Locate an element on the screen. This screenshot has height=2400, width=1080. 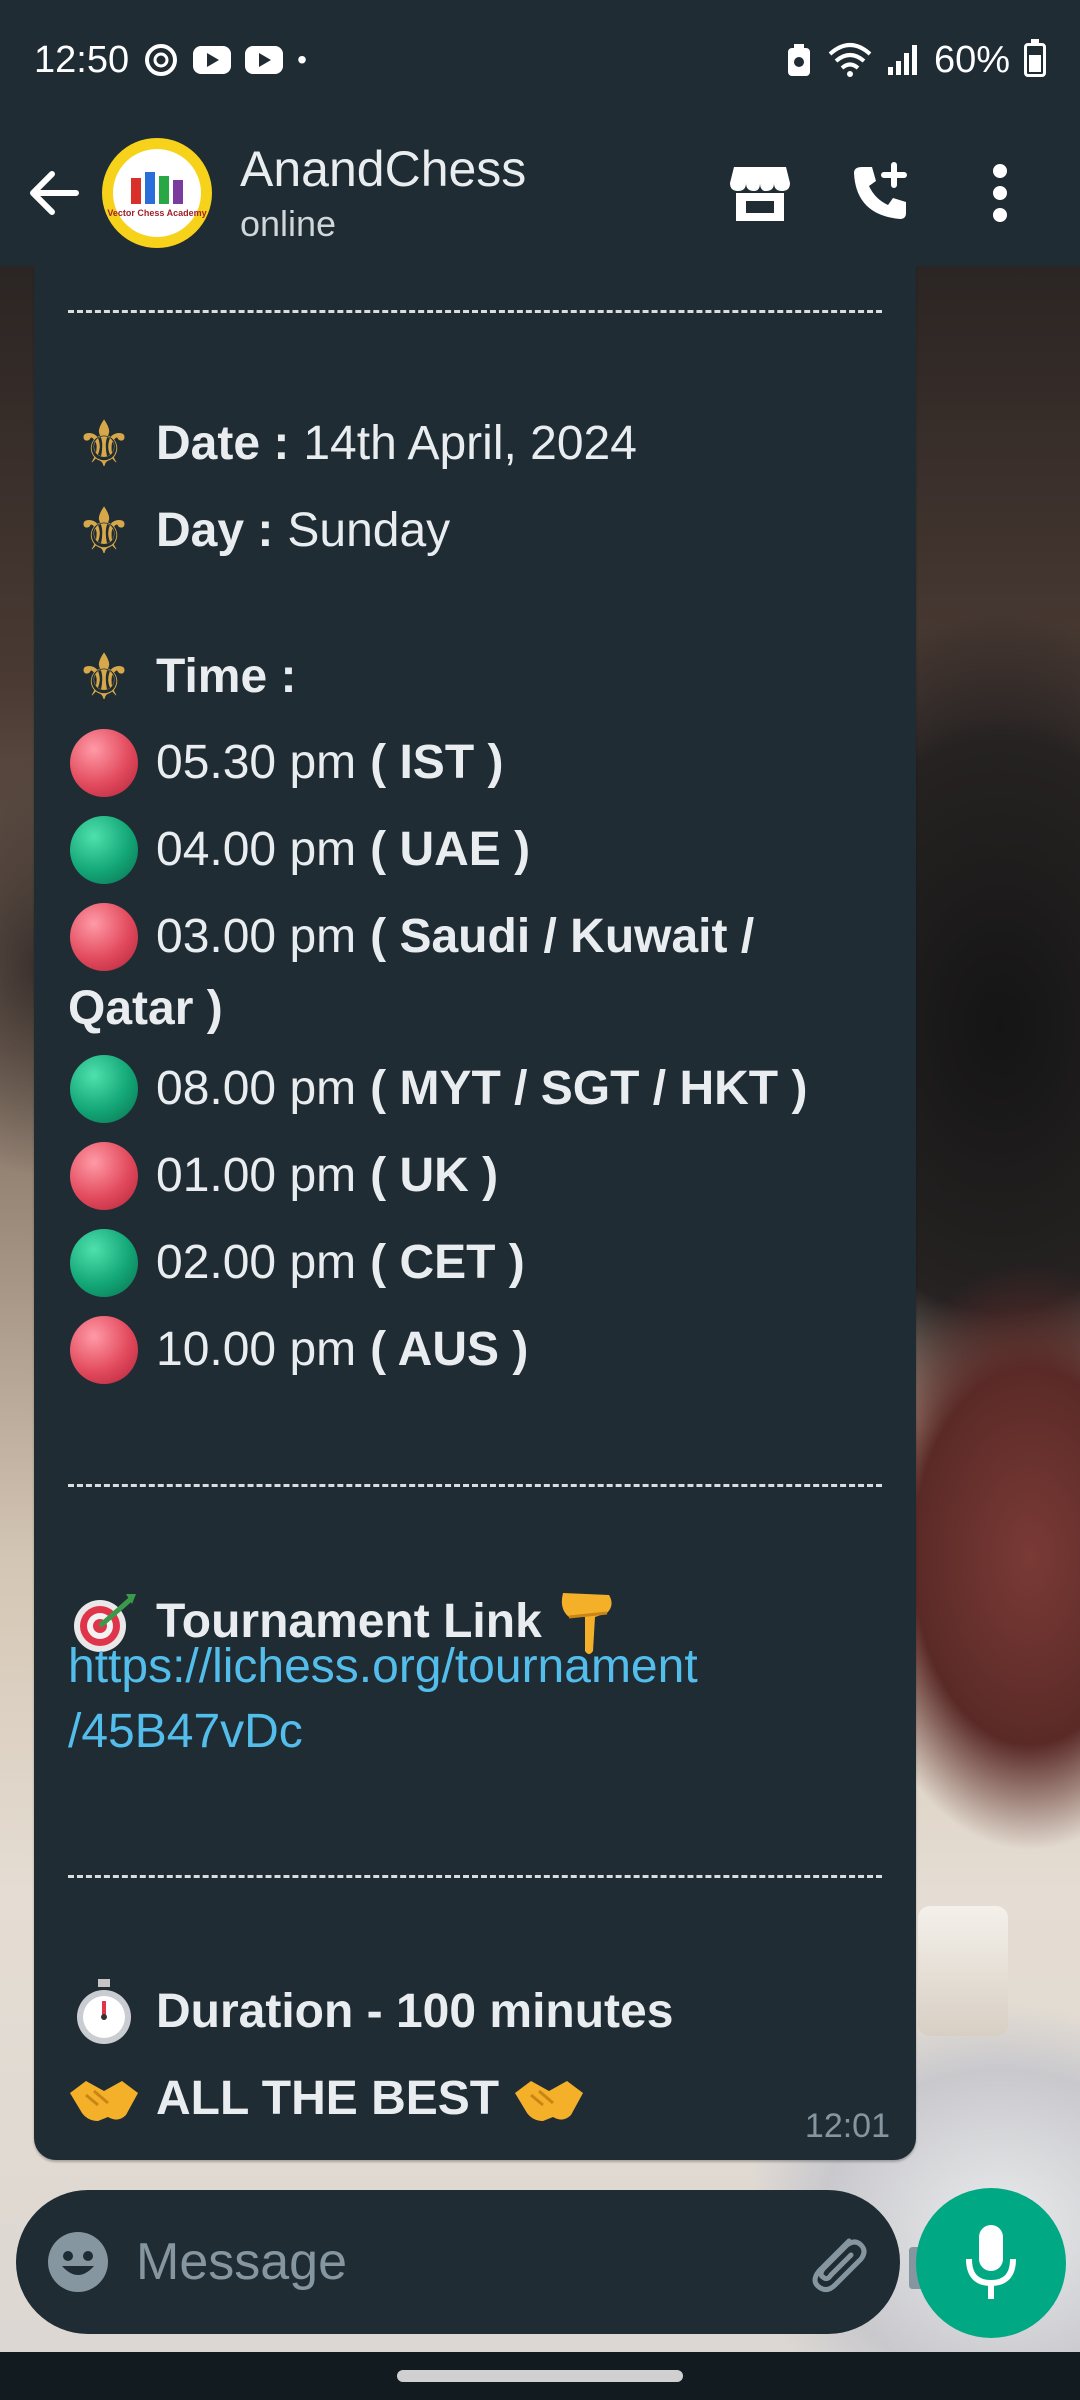
more-options-button is located at coordinates (1000, 193).